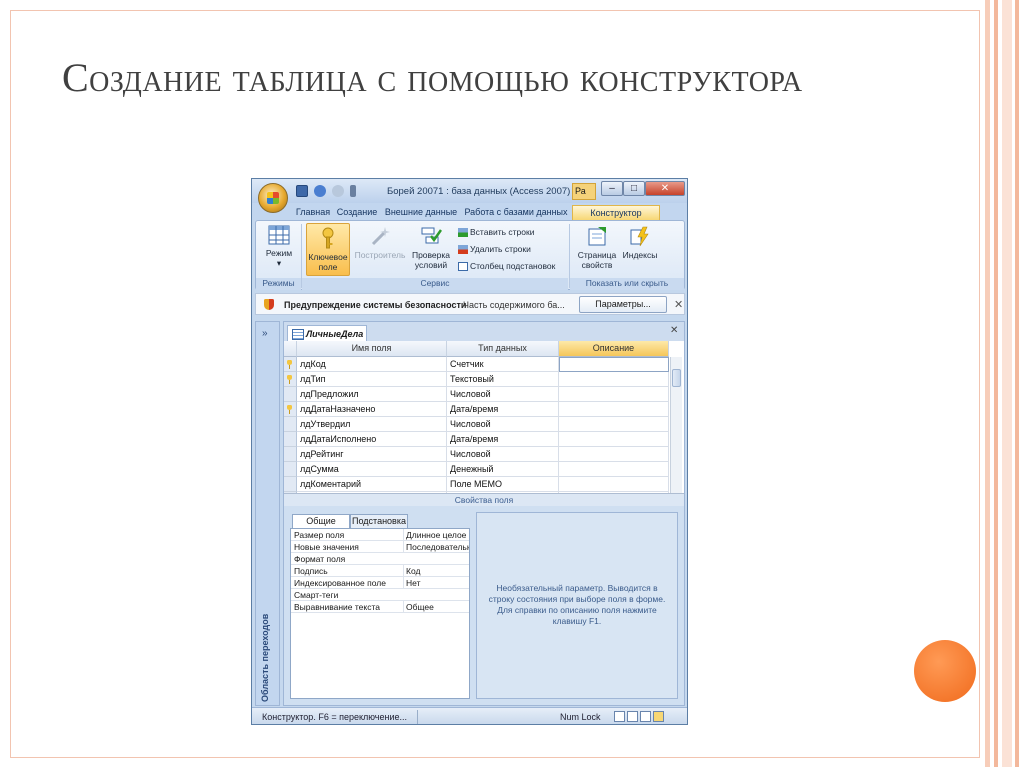 The height and width of the screenshot is (767, 1024). Describe the element at coordinates (645, 716) in the screenshot. I see `pivot-chart-view-icon` at that location.